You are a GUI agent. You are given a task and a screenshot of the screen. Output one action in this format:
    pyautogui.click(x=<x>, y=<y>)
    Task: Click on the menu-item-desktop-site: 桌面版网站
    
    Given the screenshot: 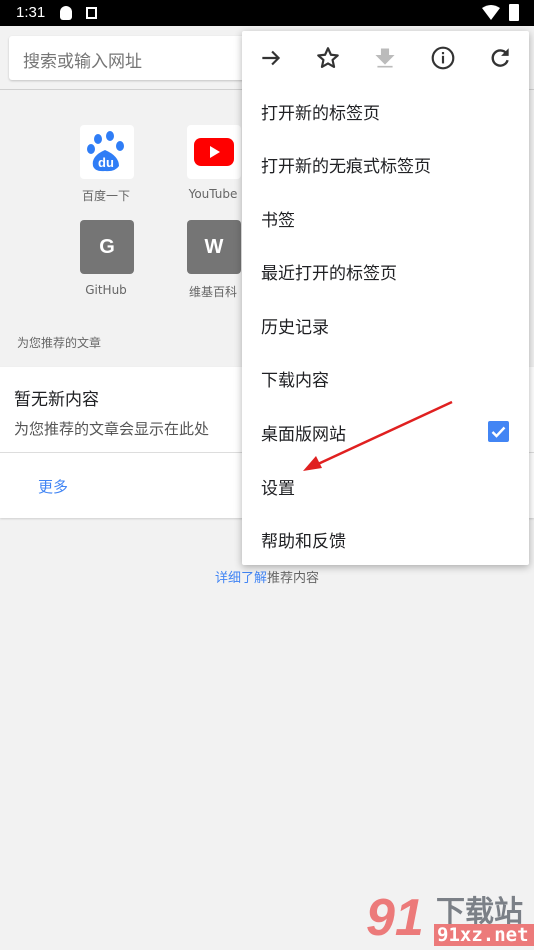 What is the action you would take?
    pyautogui.click(x=303, y=432)
    